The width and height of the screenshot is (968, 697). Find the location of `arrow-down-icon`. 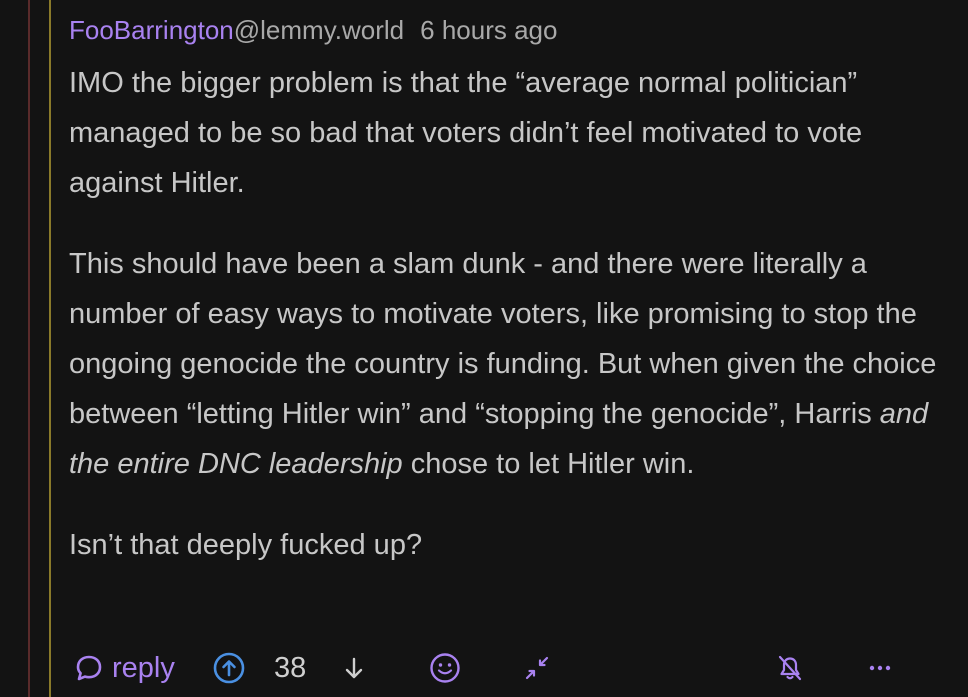

arrow-down-icon is located at coordinates (354, 668).